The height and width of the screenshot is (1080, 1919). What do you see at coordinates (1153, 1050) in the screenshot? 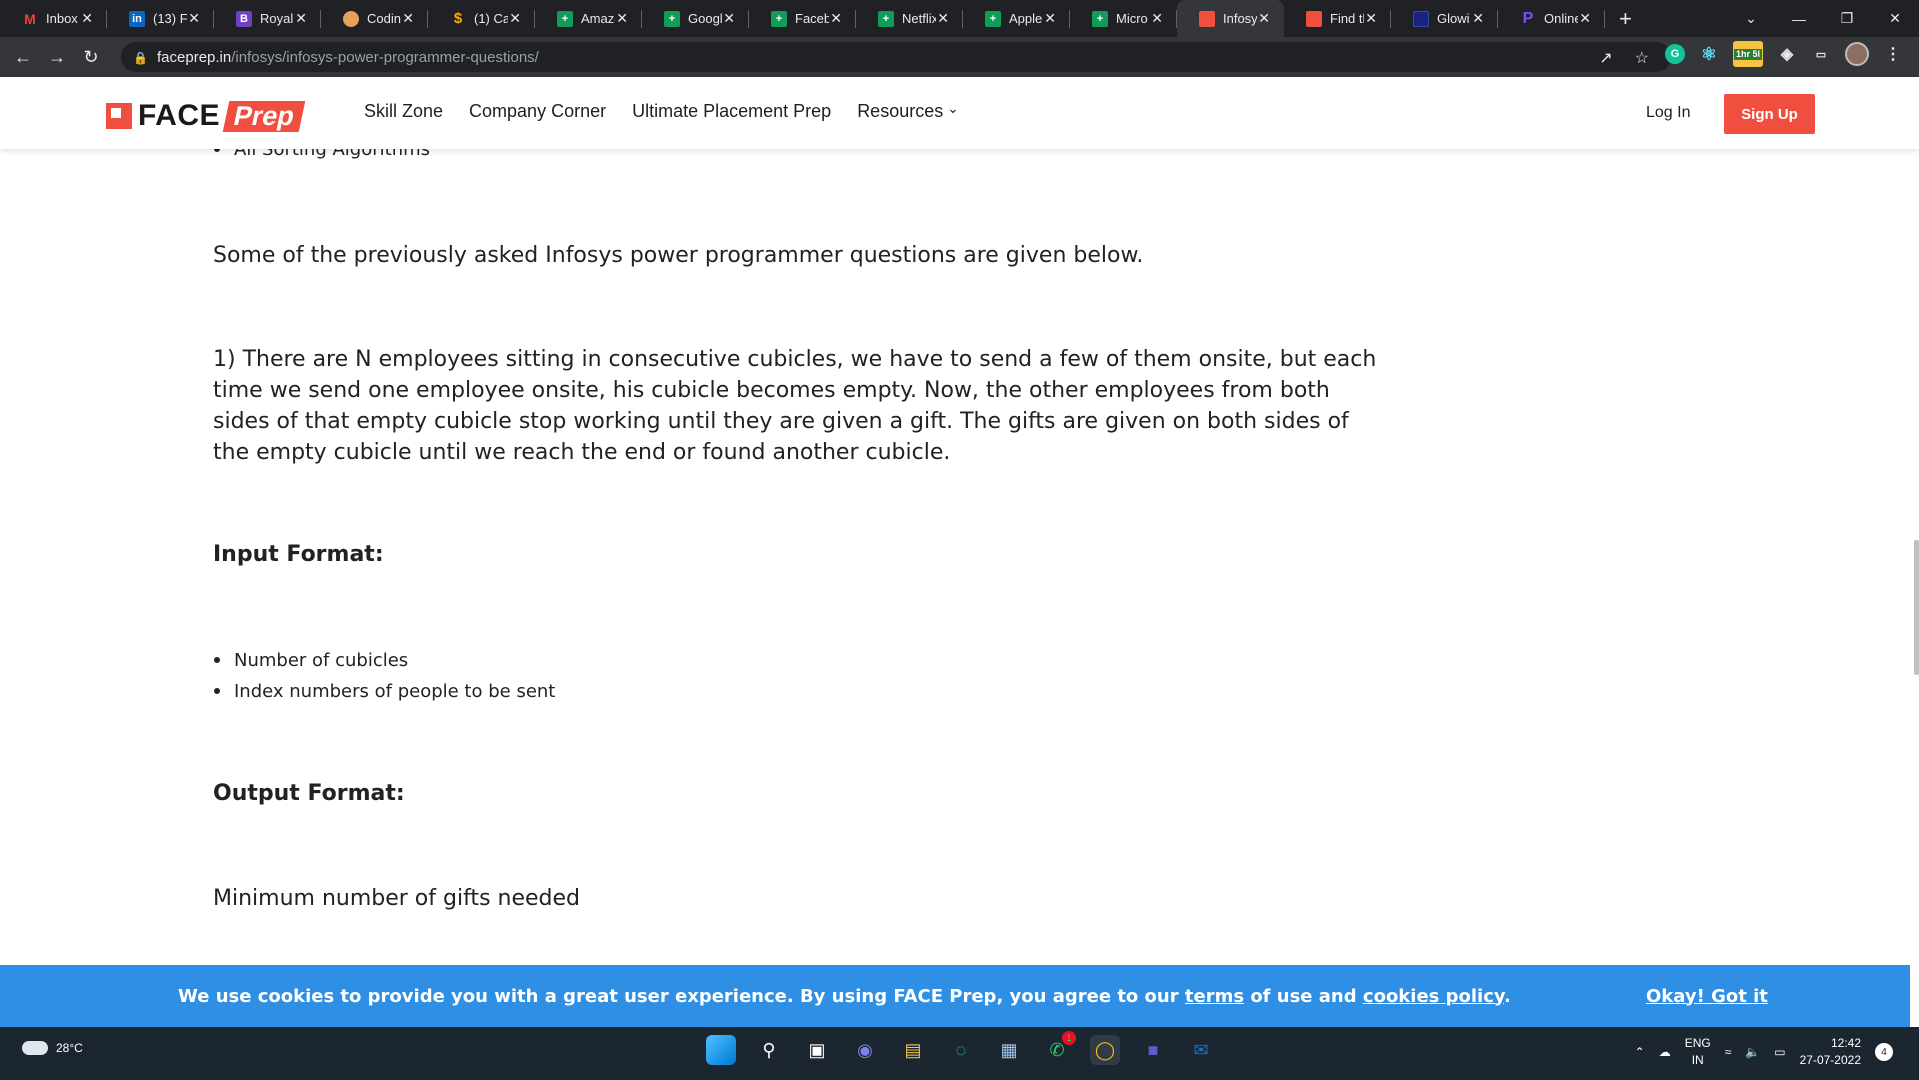
I see `teams-icon: ■` at bounding box center [1153, 1050].